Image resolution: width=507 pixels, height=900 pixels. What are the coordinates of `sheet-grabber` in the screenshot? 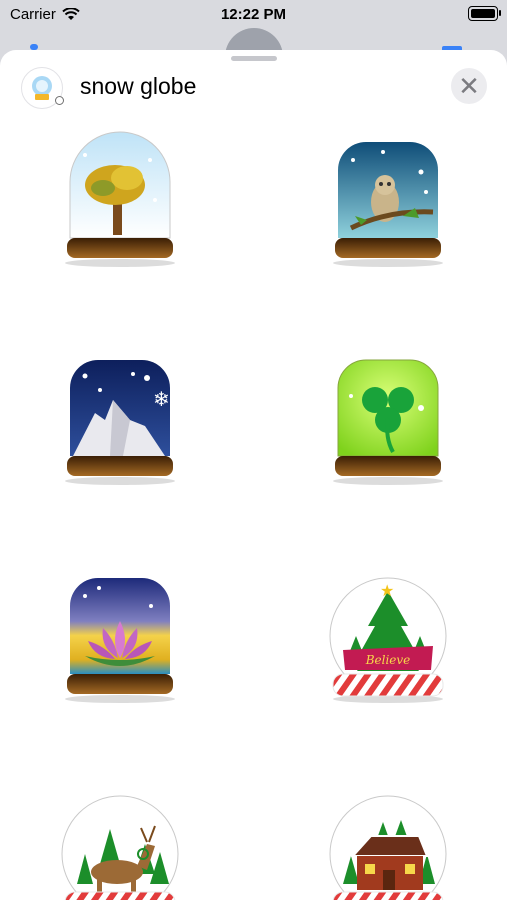 It's located at (254, 58).